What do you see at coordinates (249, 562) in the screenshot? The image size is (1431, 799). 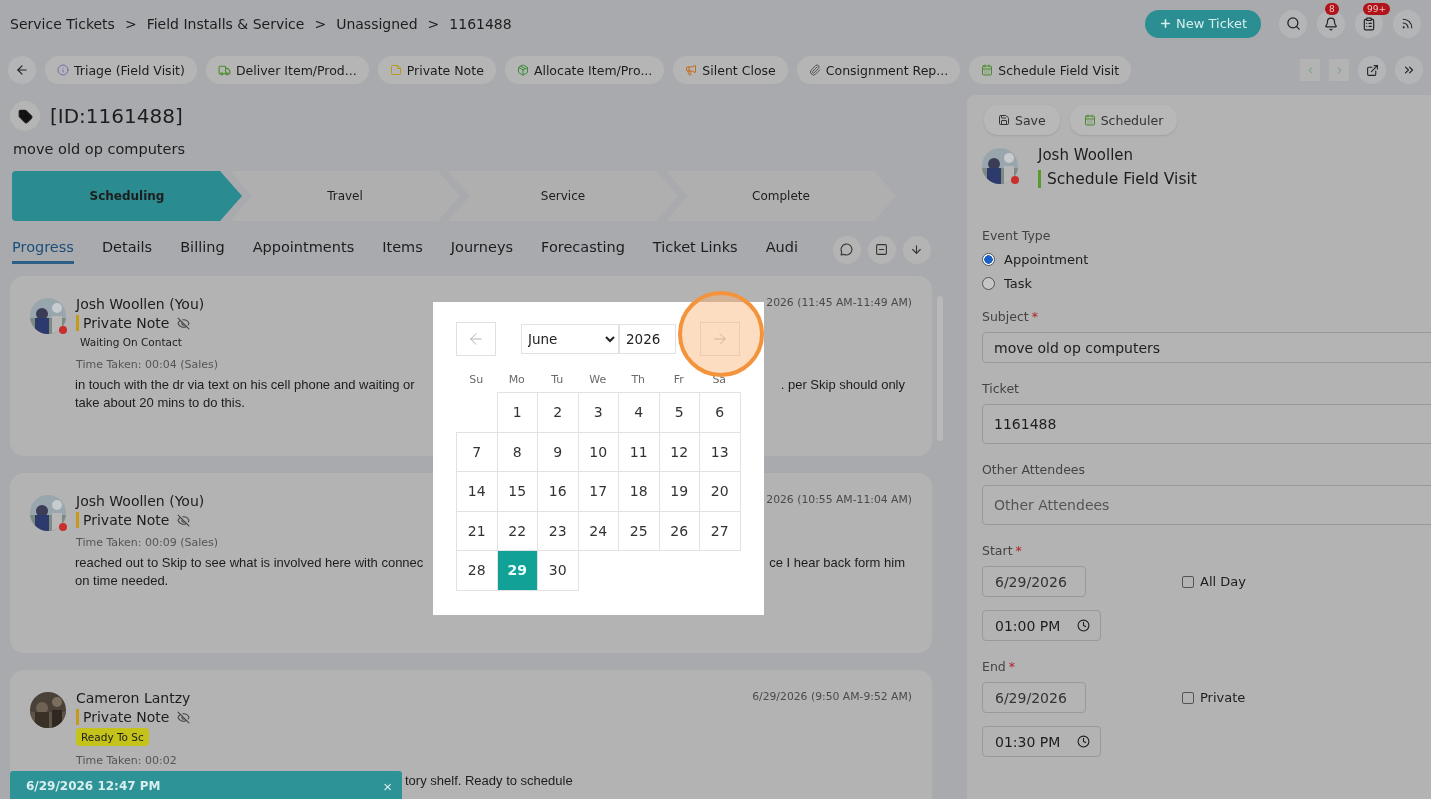 I see `note-text: reached out to Skip to see what is involved here with connec` at bounding box center [249, 562].